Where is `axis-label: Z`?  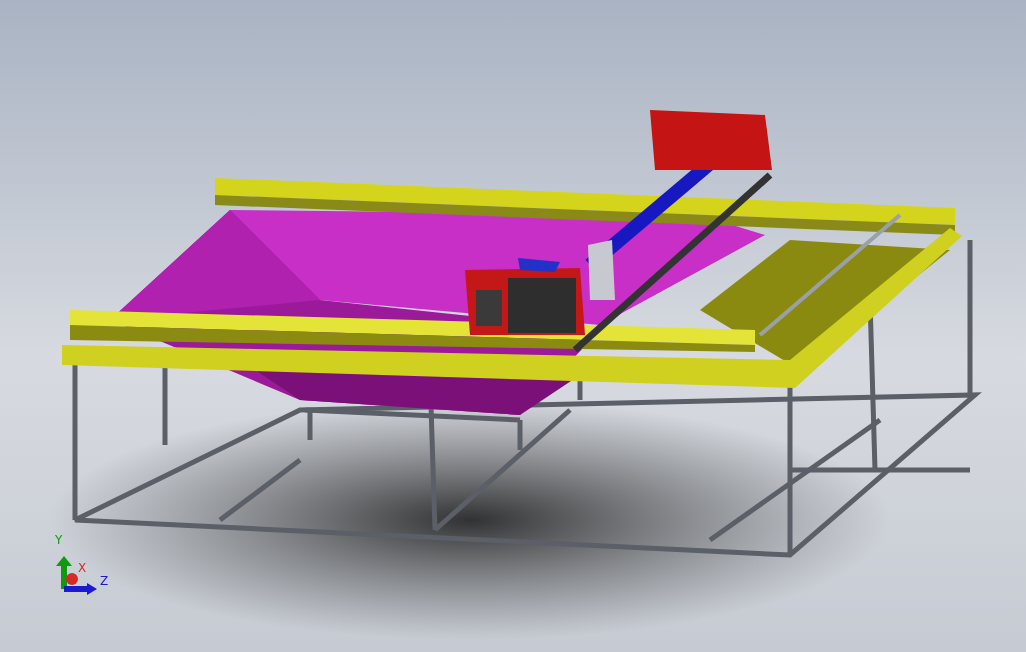
axis-label: Z is located at coordinates (104, 581).